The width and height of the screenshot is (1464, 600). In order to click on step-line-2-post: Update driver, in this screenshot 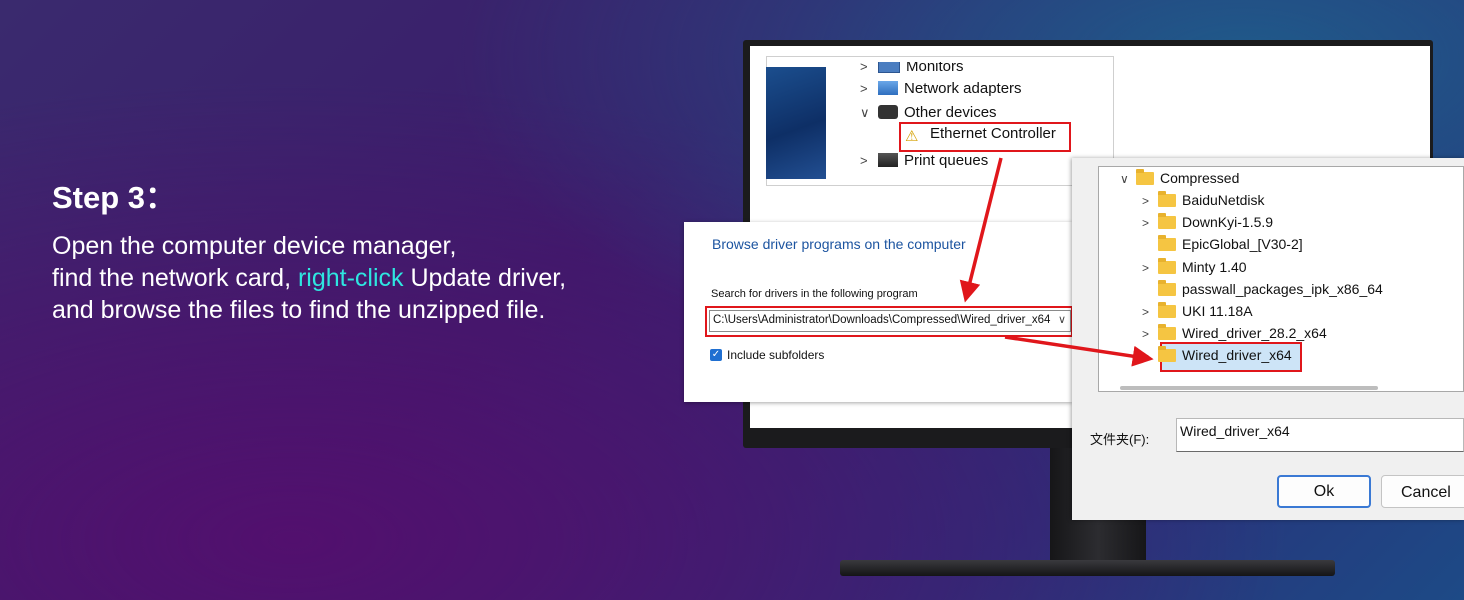, I will do `click(485, 278)`.